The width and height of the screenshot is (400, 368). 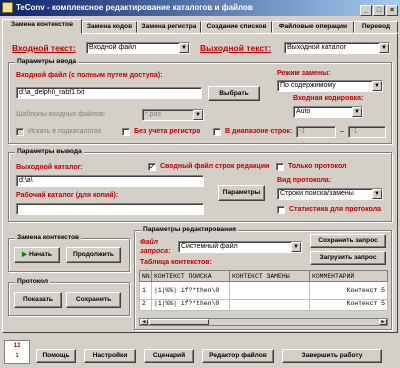 What do you see at coordinates (152, 166) in the screenshot?
I see `summary-checkbox` at bounding box center [152, 166].